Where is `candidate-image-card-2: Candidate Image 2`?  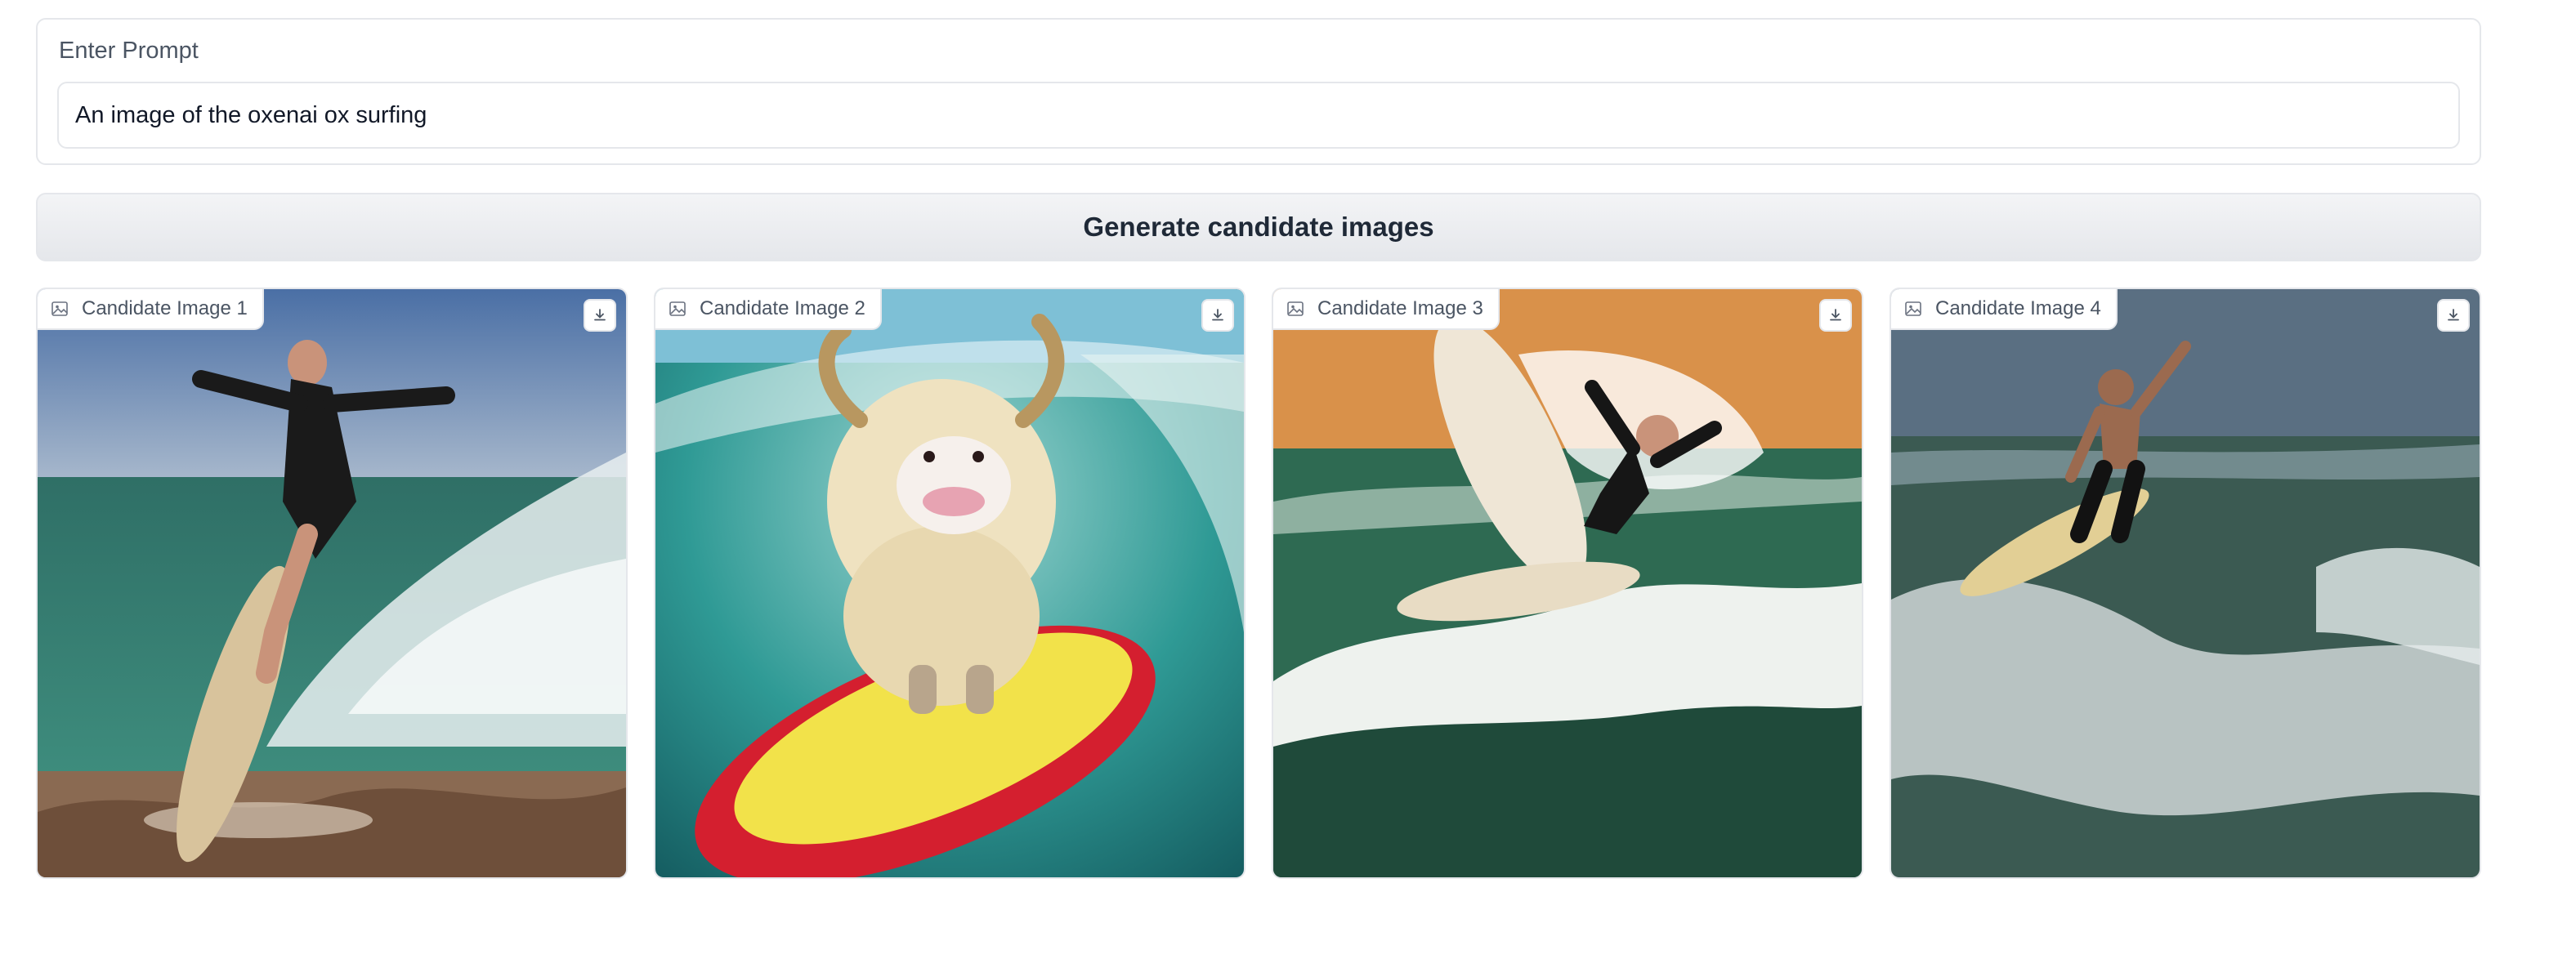 candidate-image-card-2: Candidate Image 2 is located at coordinates (950, 583).